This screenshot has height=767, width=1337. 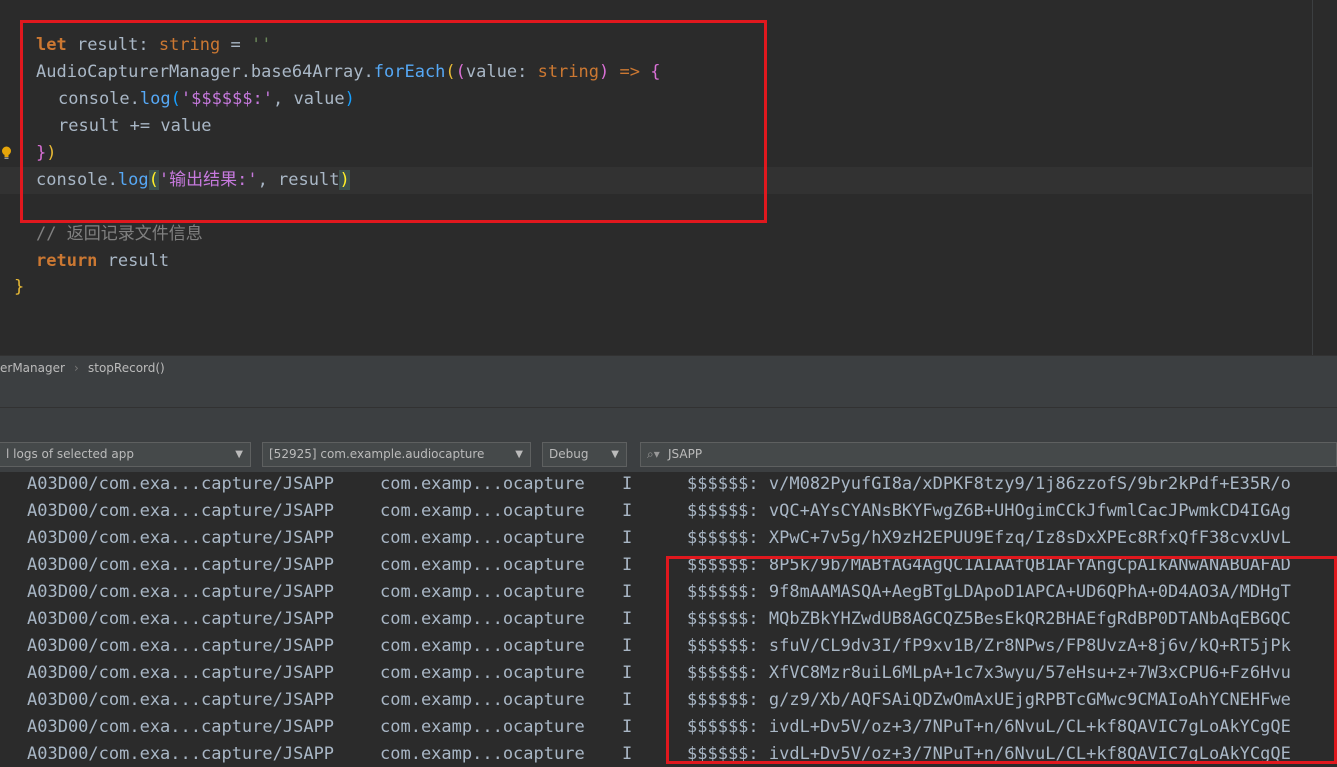 What do you see at coordinates (125, 454) in the screenshot?
I see `app-filter-select: l logs of selected app ▼` at bounding box center [125, 454].